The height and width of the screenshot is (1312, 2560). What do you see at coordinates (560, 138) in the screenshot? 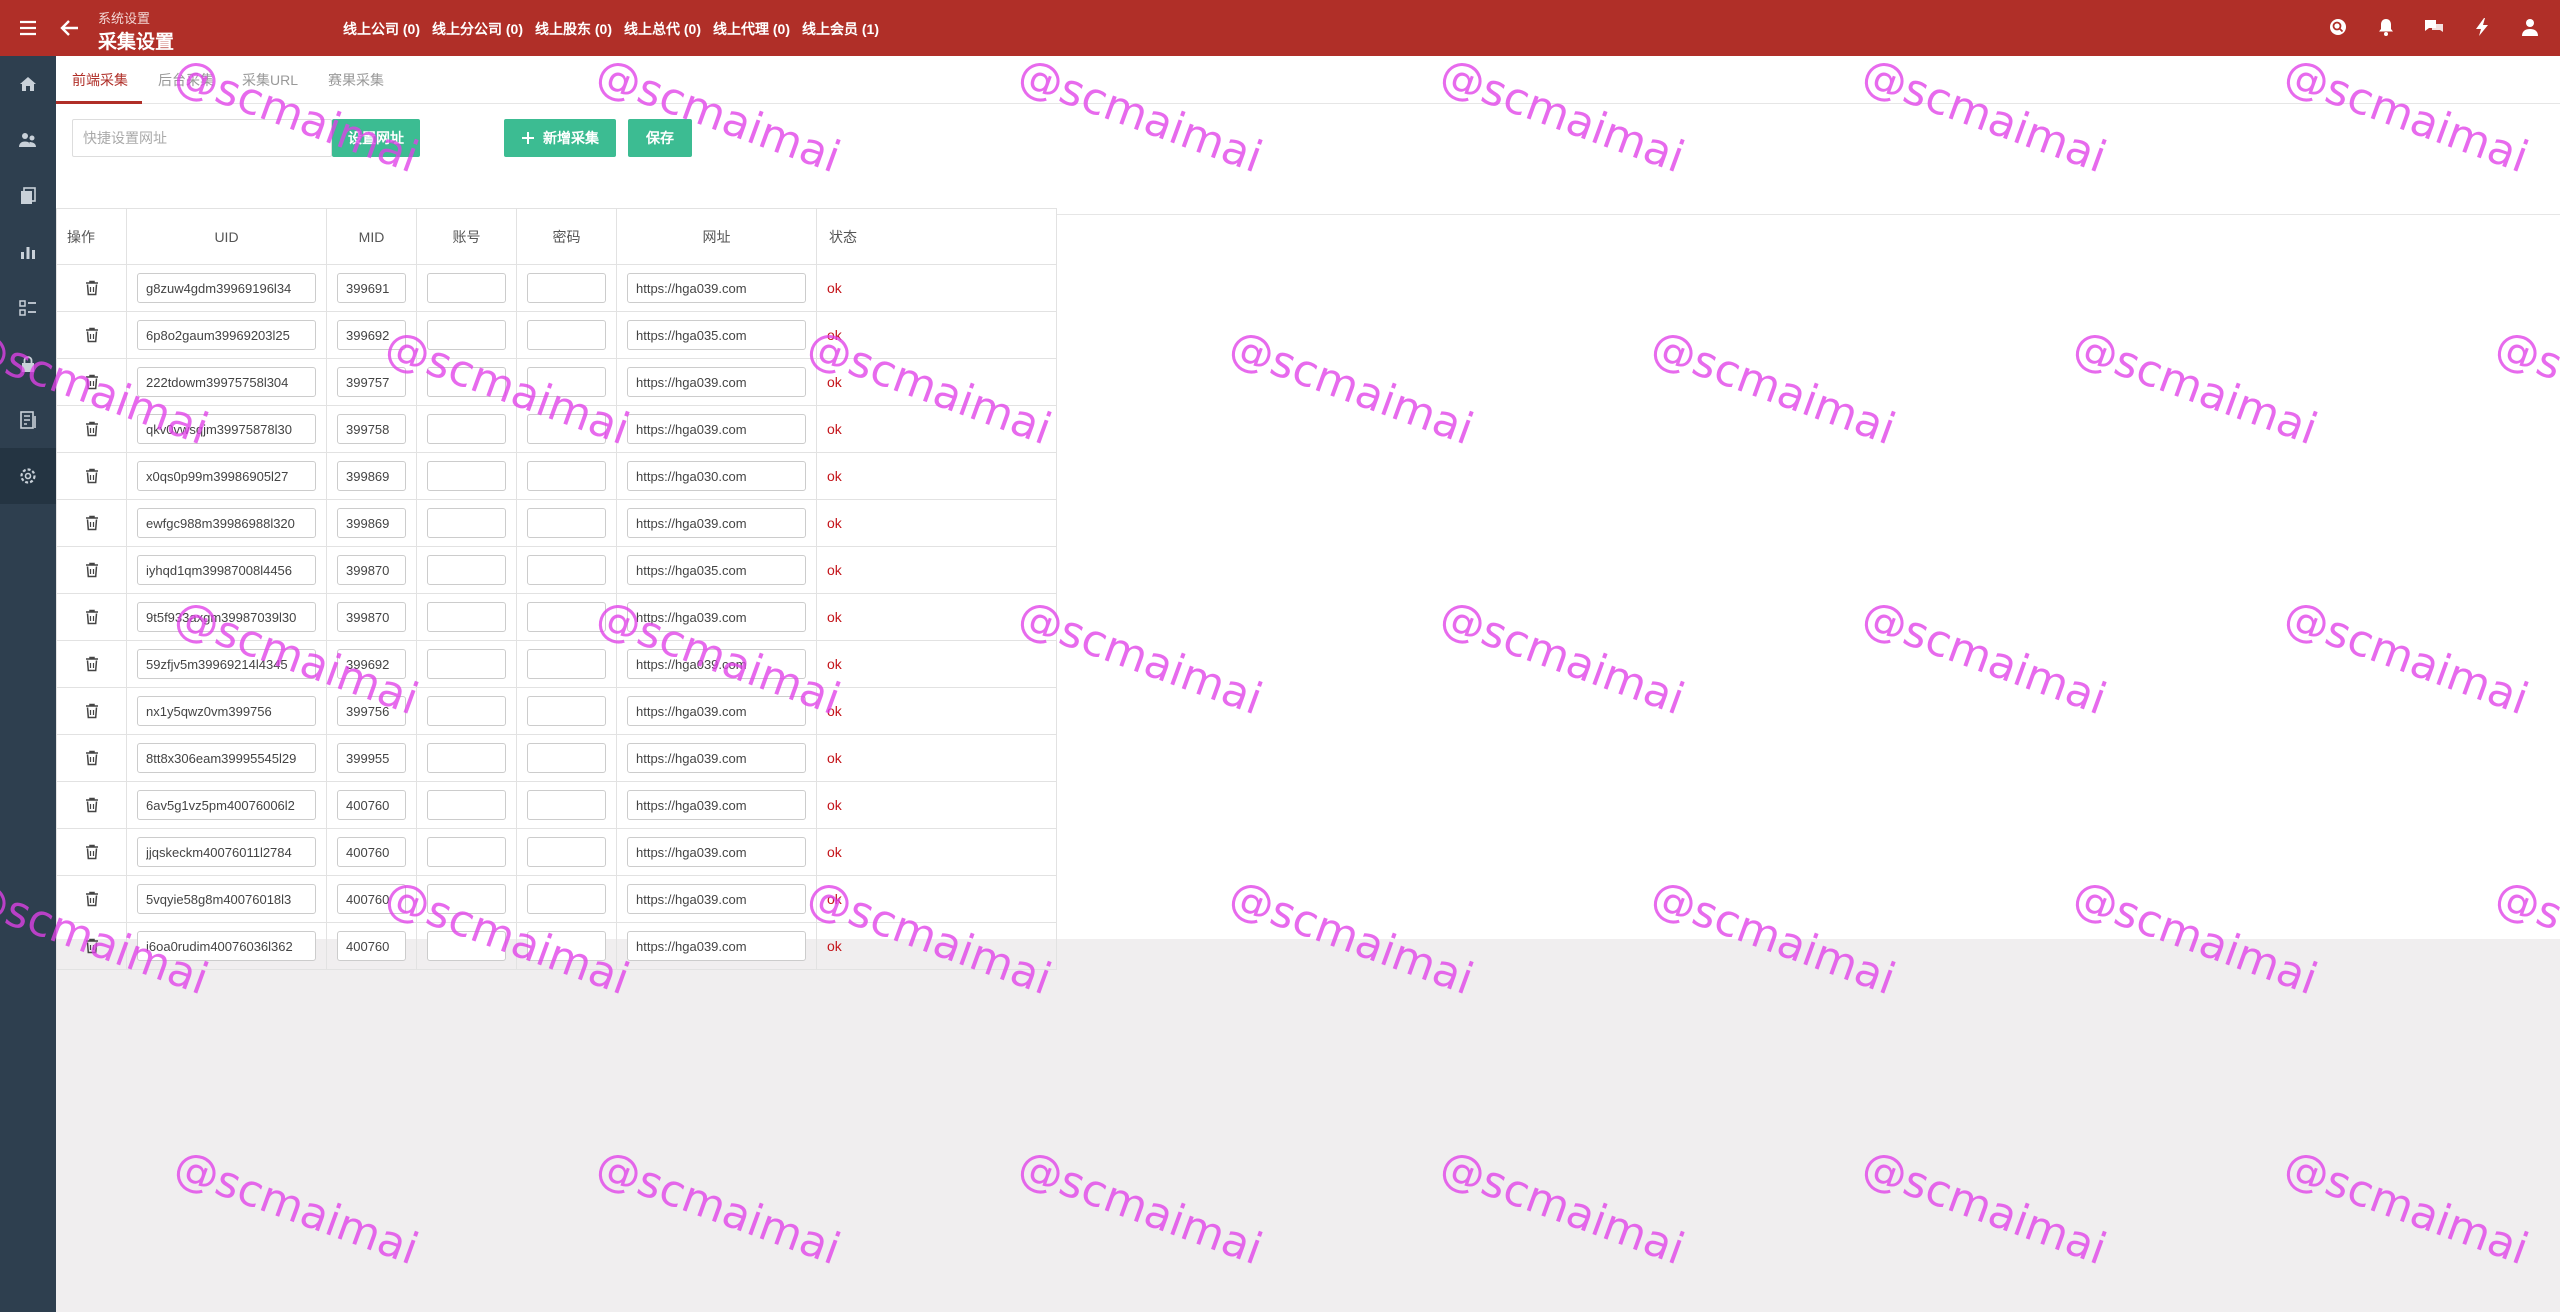
I see `add-collect-button: 新增采集` at bounding box center [560, 138].